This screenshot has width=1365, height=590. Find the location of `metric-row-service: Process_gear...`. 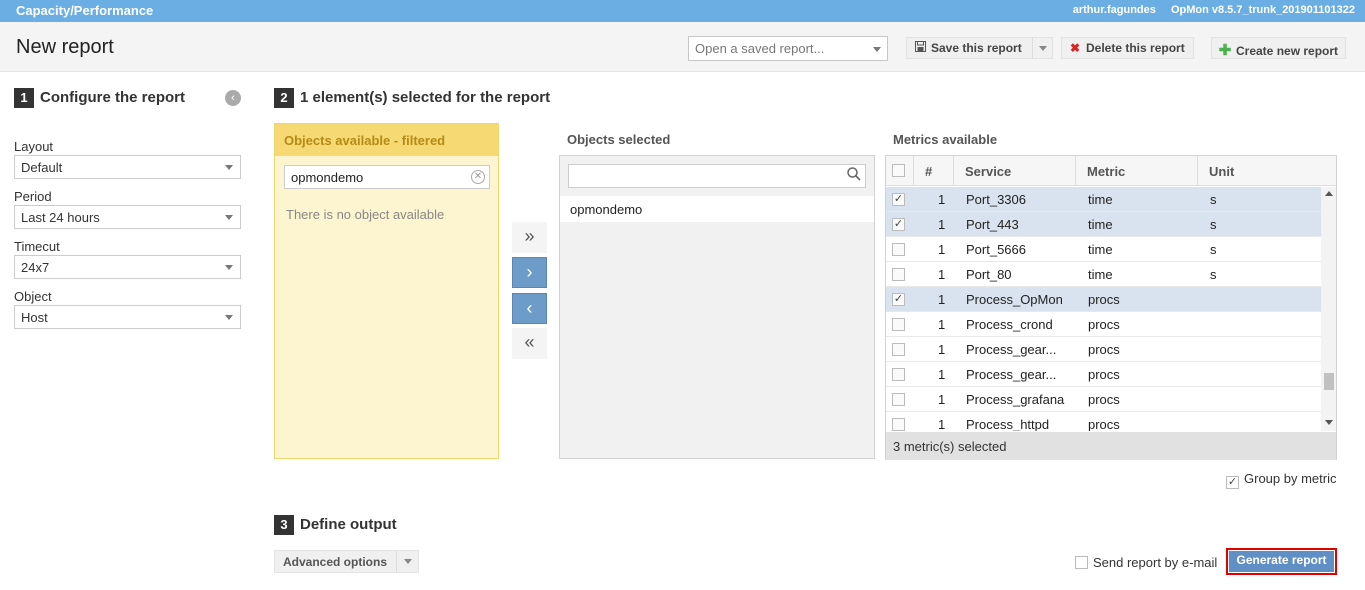

metric-row-service: Process_gear... is located at coordinates (1011, 349).